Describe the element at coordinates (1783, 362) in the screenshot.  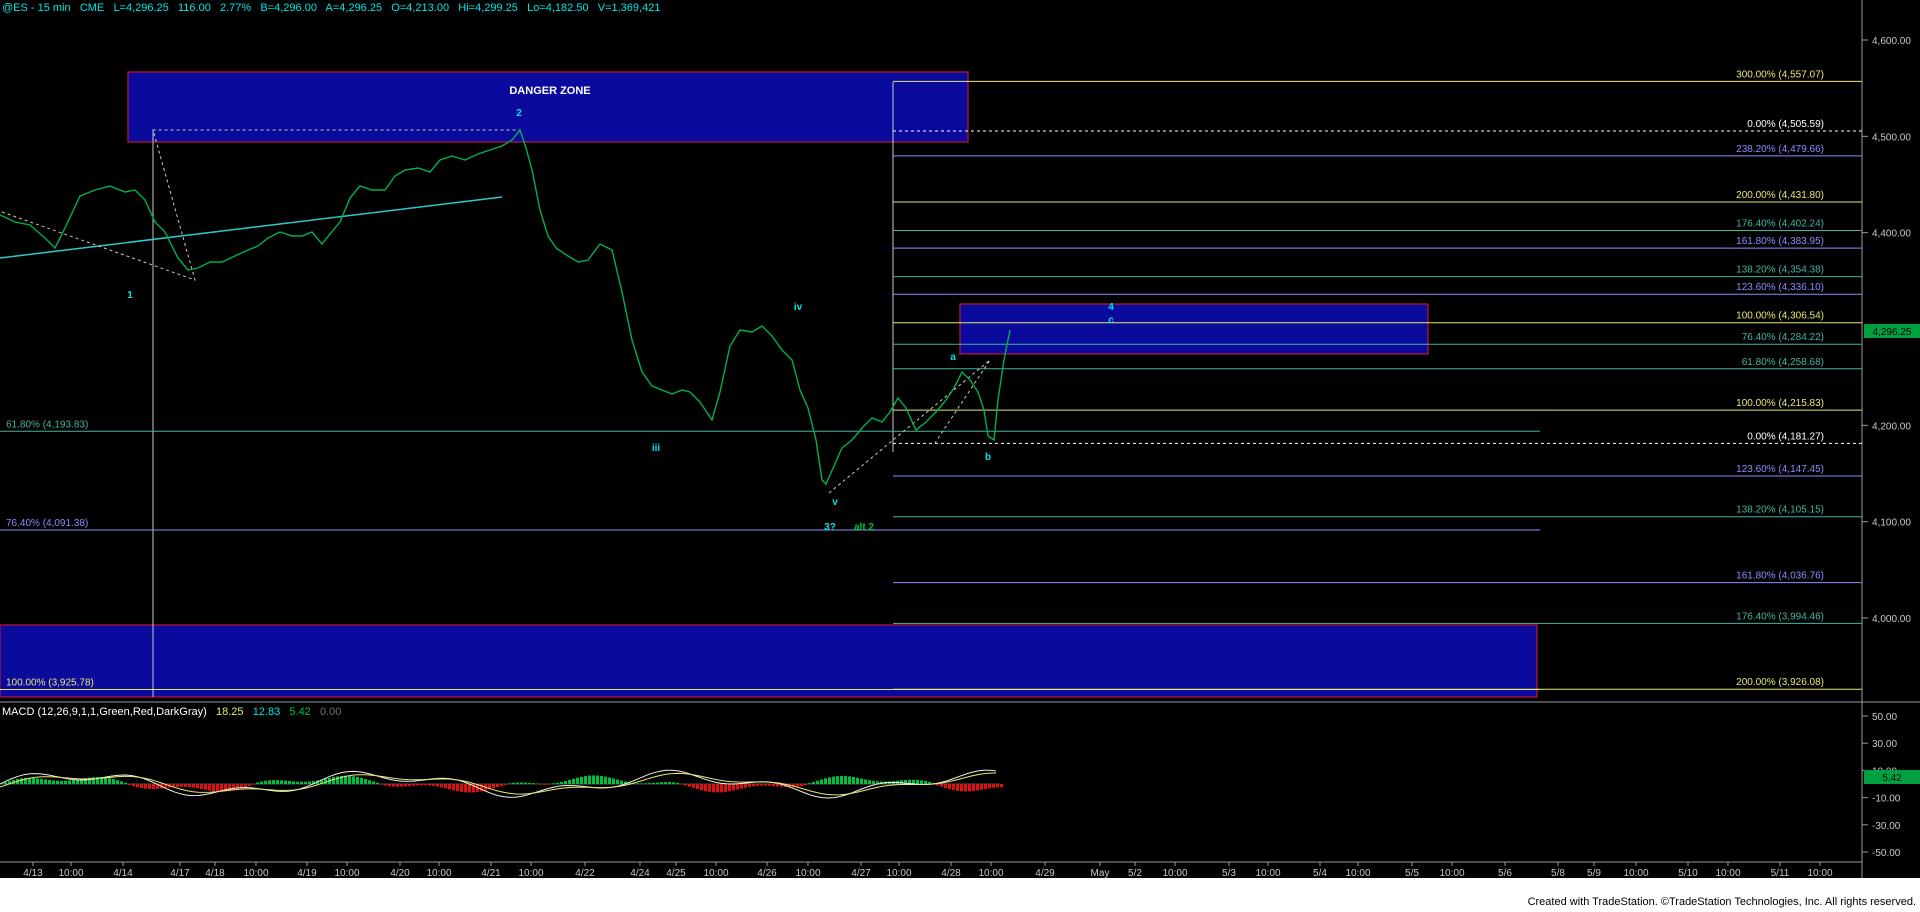
I see `fib-label-right: 61.80% (4,258.68)` at that location.